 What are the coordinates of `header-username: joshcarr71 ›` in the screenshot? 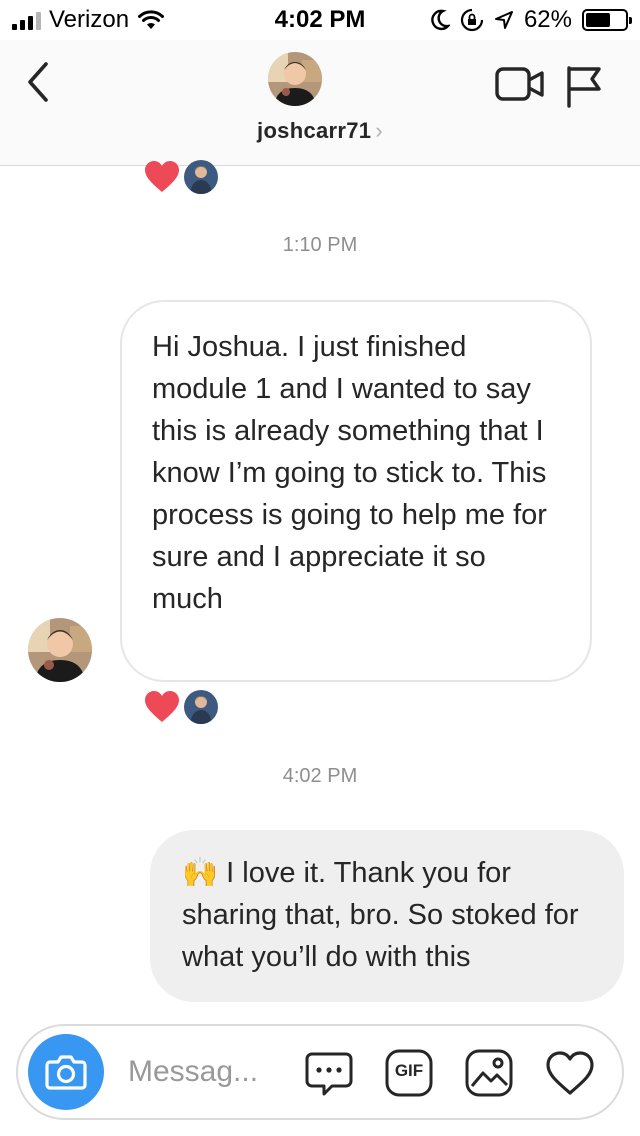 It's located at (320, 131).